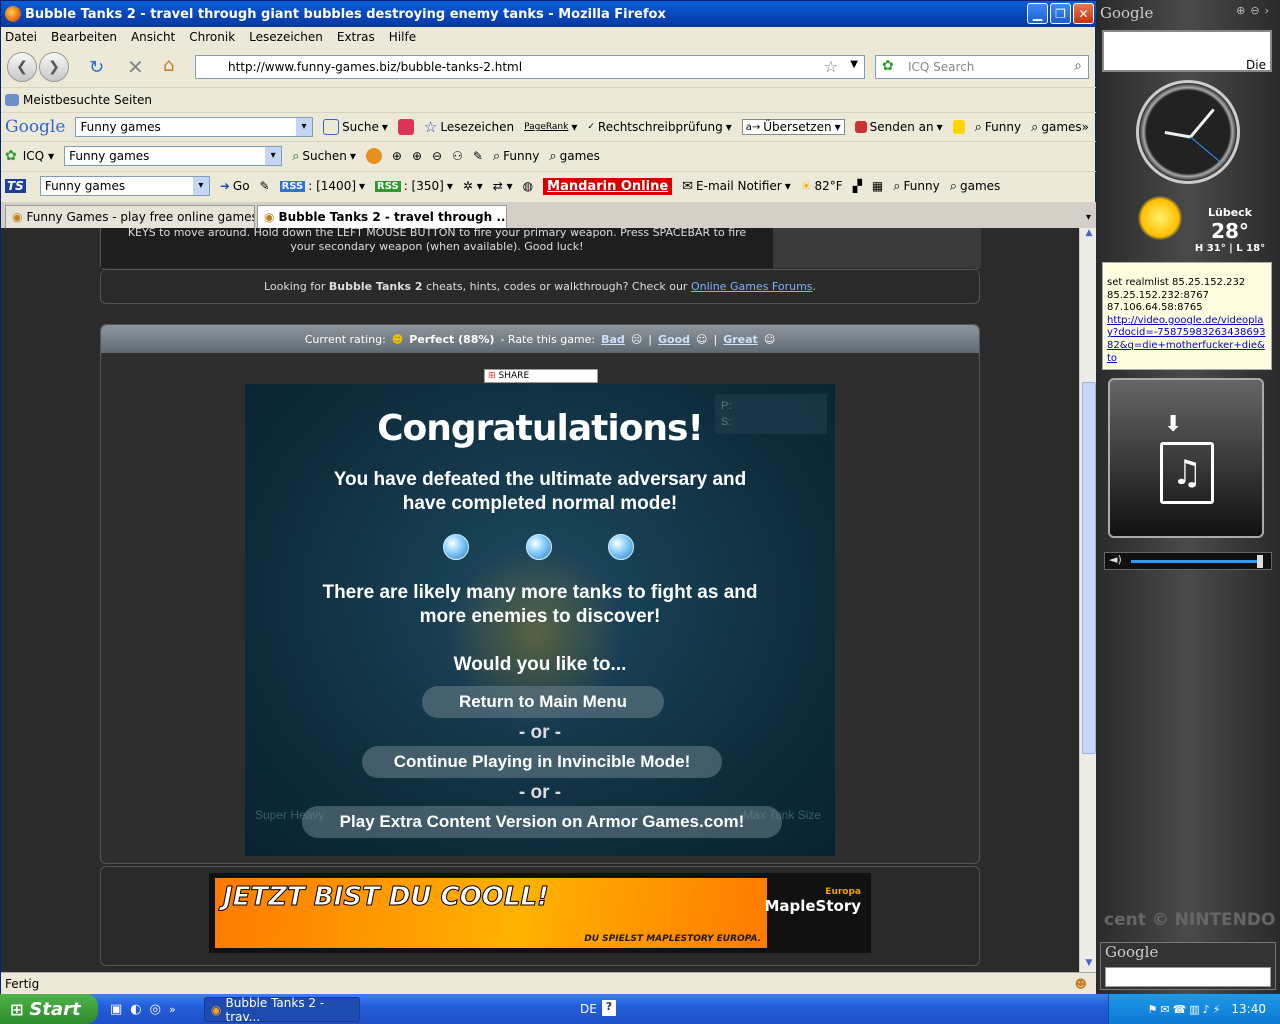 Image resolution: width=1280 pixels, height=1024 pixels. What do you see at coordinates (740, 339) in the screenshot?
I see `rate-great-link: Great` at bounding box center [740, 339].